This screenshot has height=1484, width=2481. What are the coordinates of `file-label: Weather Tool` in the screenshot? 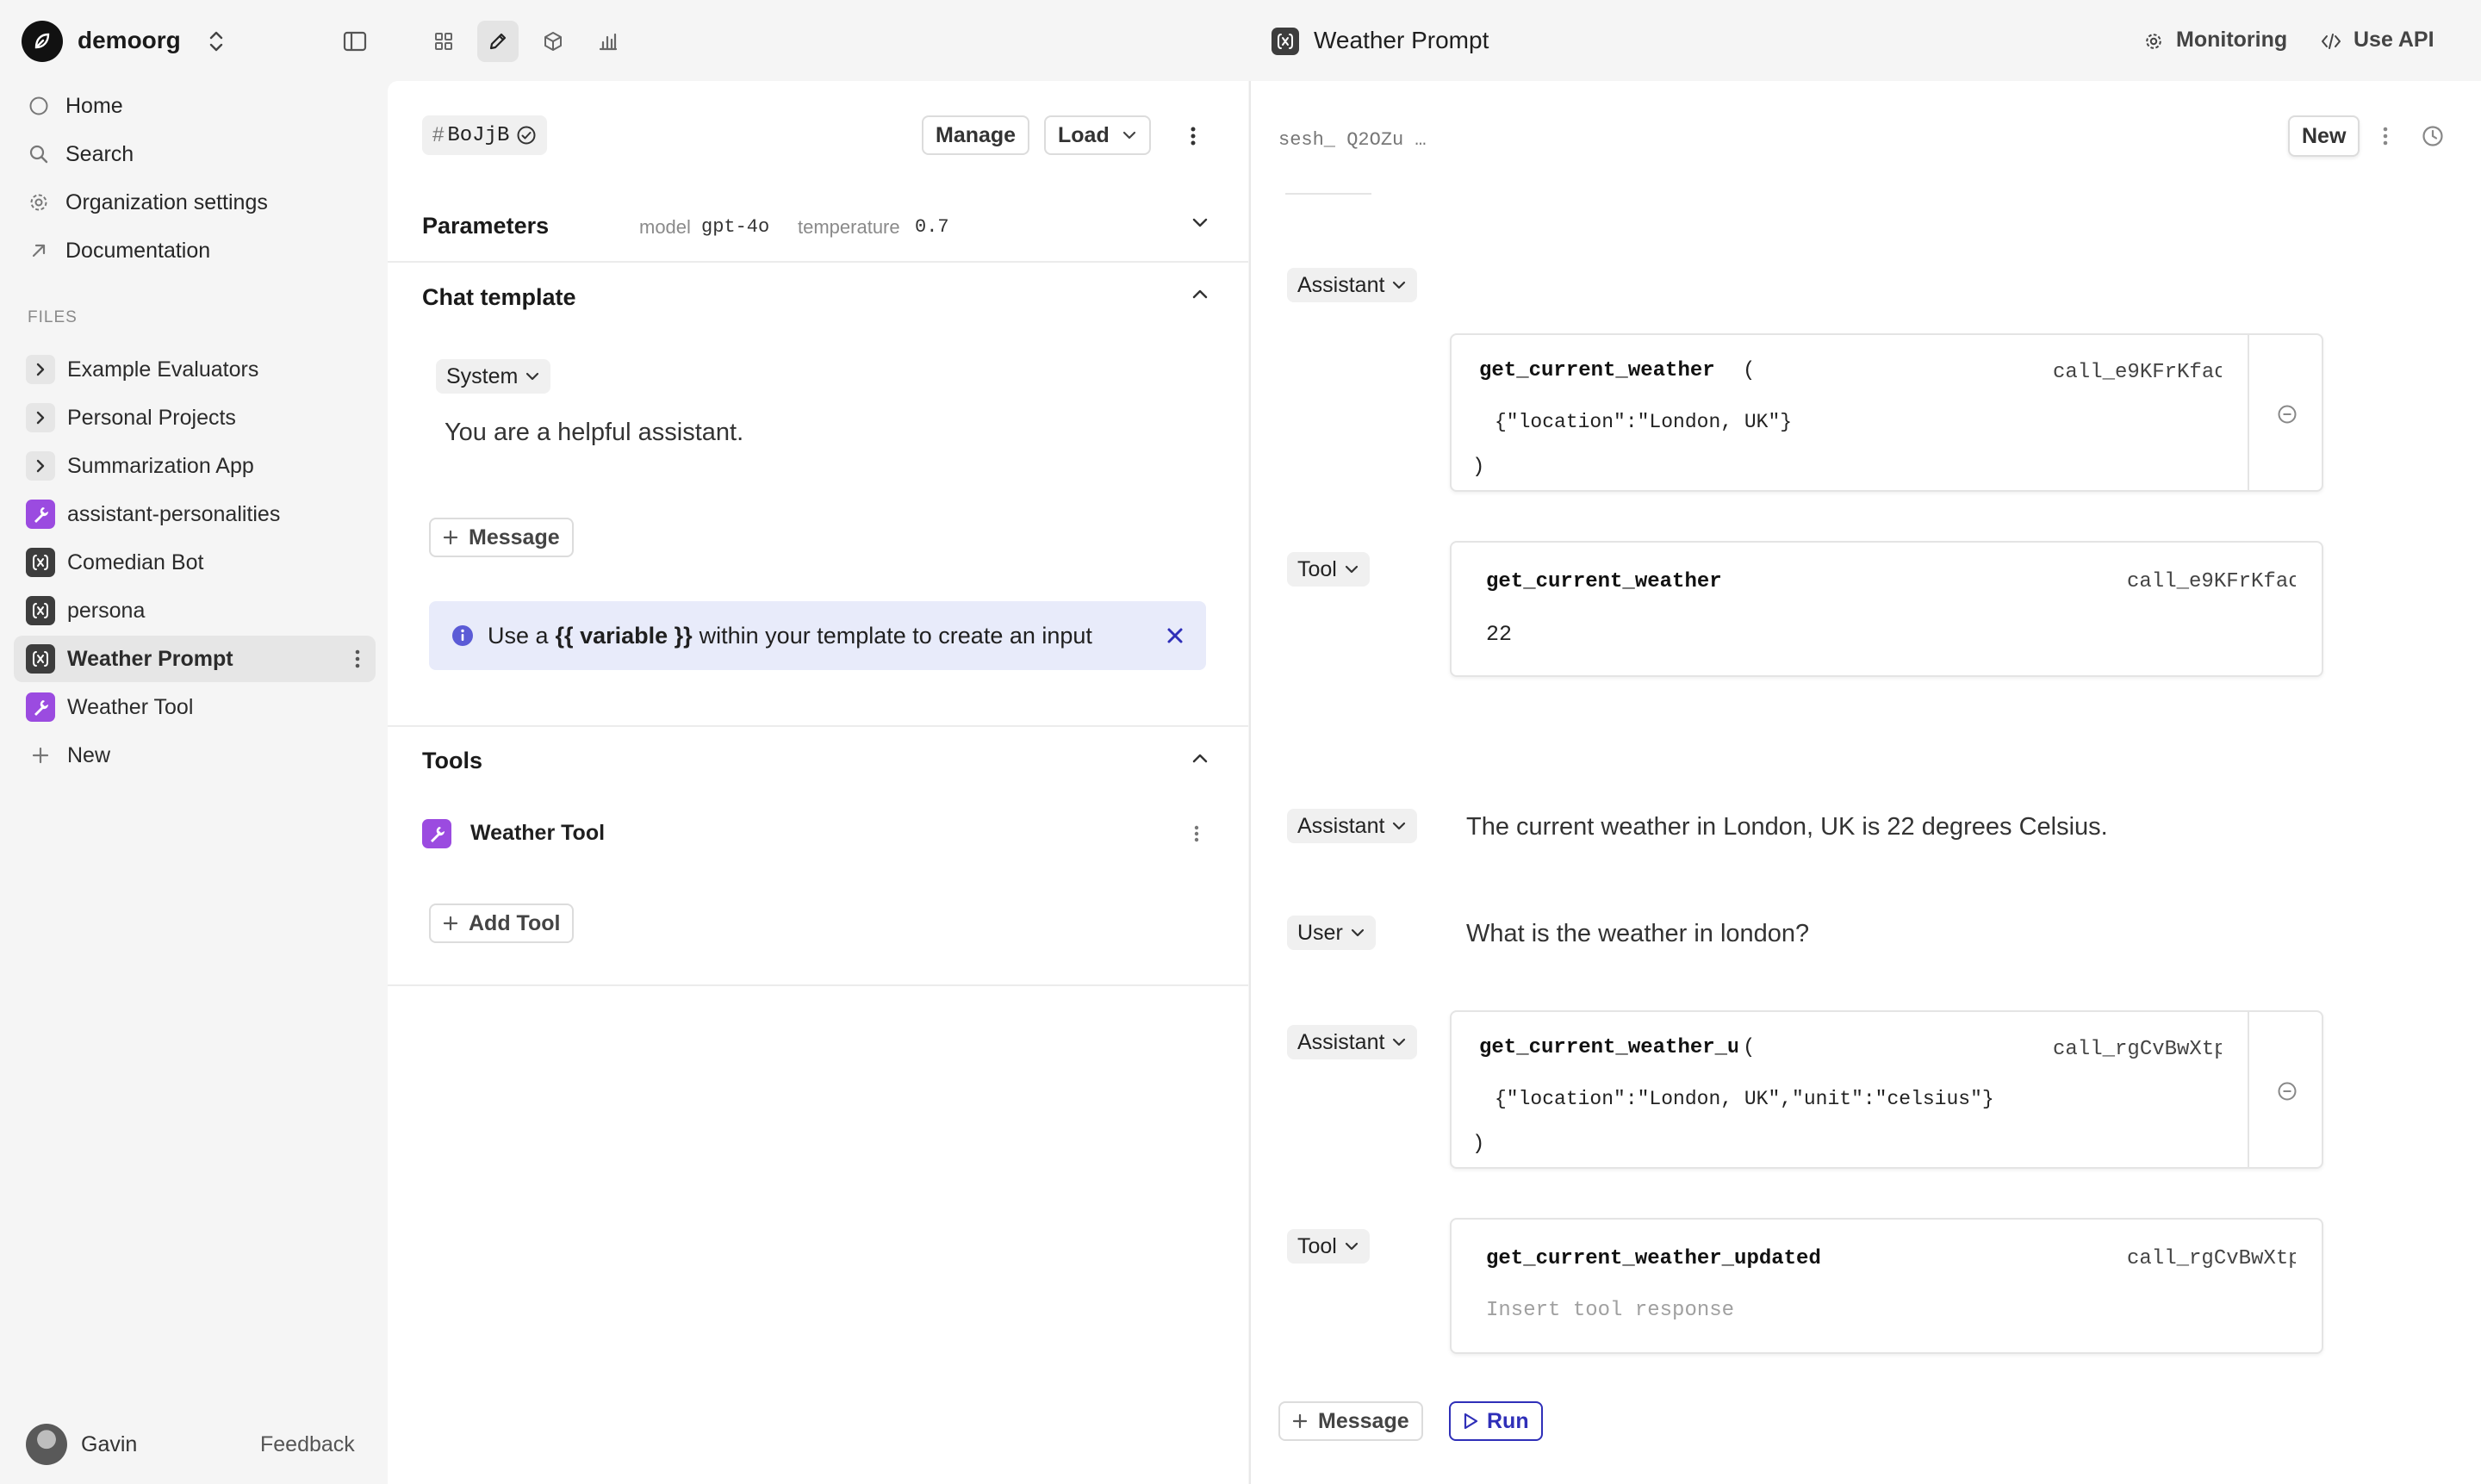 It's located at (131, 706).